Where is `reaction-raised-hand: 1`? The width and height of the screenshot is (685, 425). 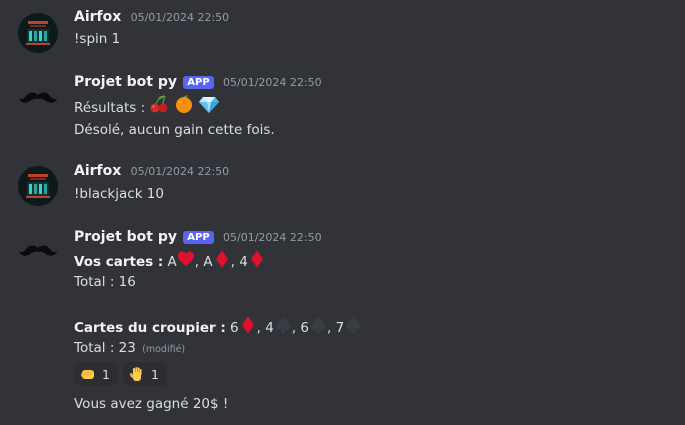
reaction-raised-hand: 1 is located at coordinates (145, 374).